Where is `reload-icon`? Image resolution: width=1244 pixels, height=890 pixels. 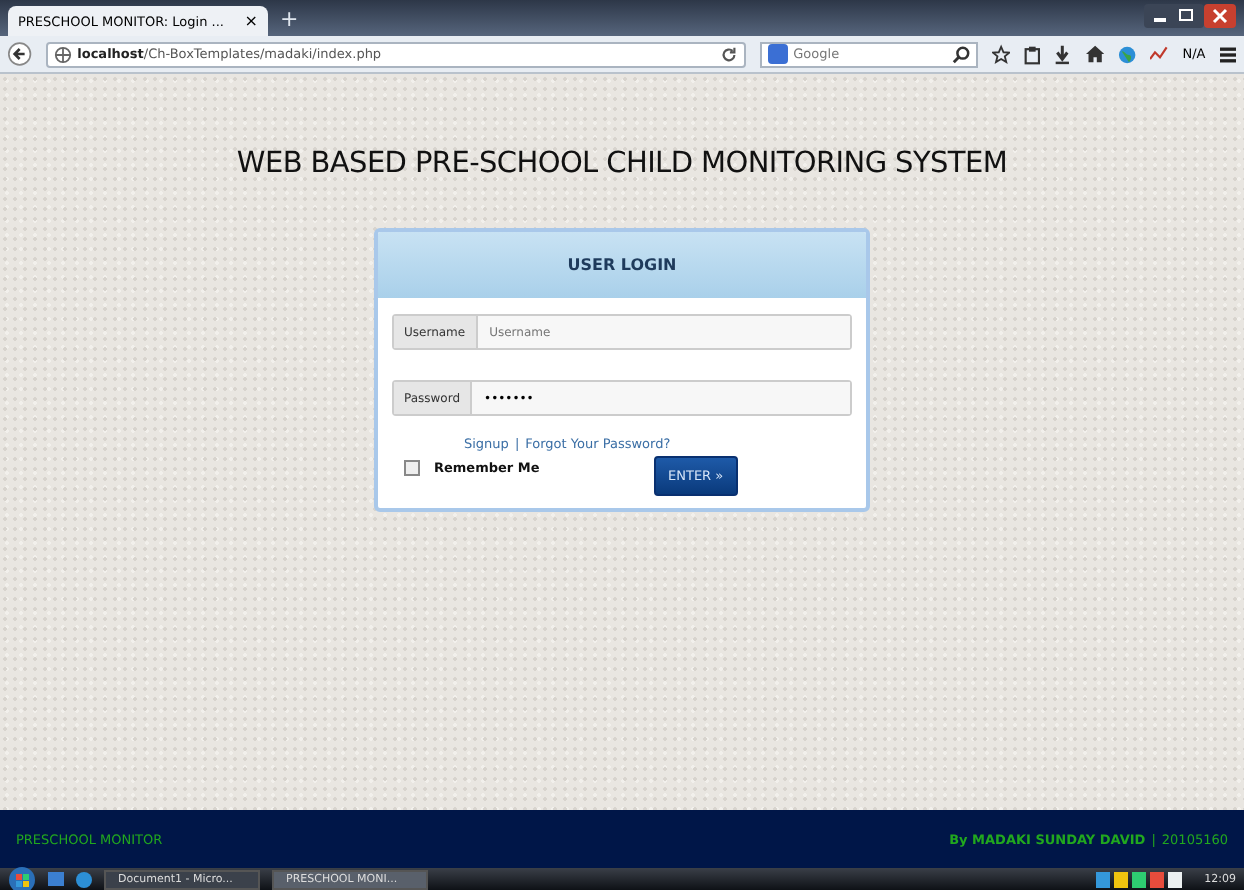
reload-icon is located at coordinates (728, 54).